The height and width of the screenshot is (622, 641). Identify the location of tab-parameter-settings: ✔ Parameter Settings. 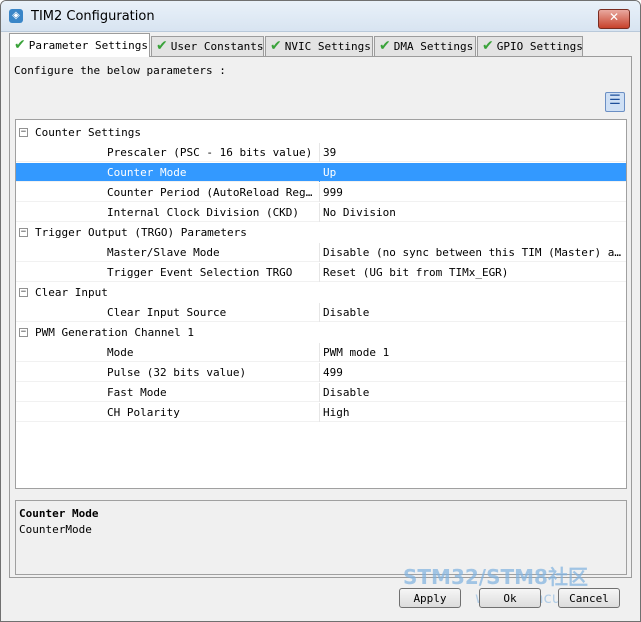
(79, 45).